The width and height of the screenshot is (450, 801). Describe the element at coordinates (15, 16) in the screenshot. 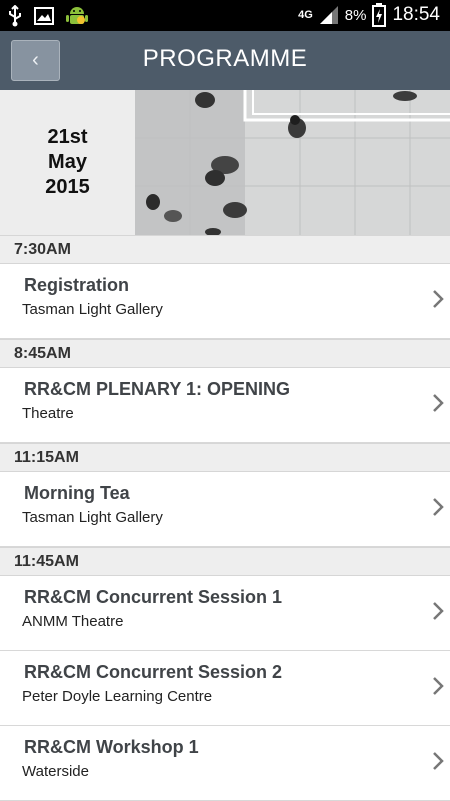

I see `usb-icon` at that location.